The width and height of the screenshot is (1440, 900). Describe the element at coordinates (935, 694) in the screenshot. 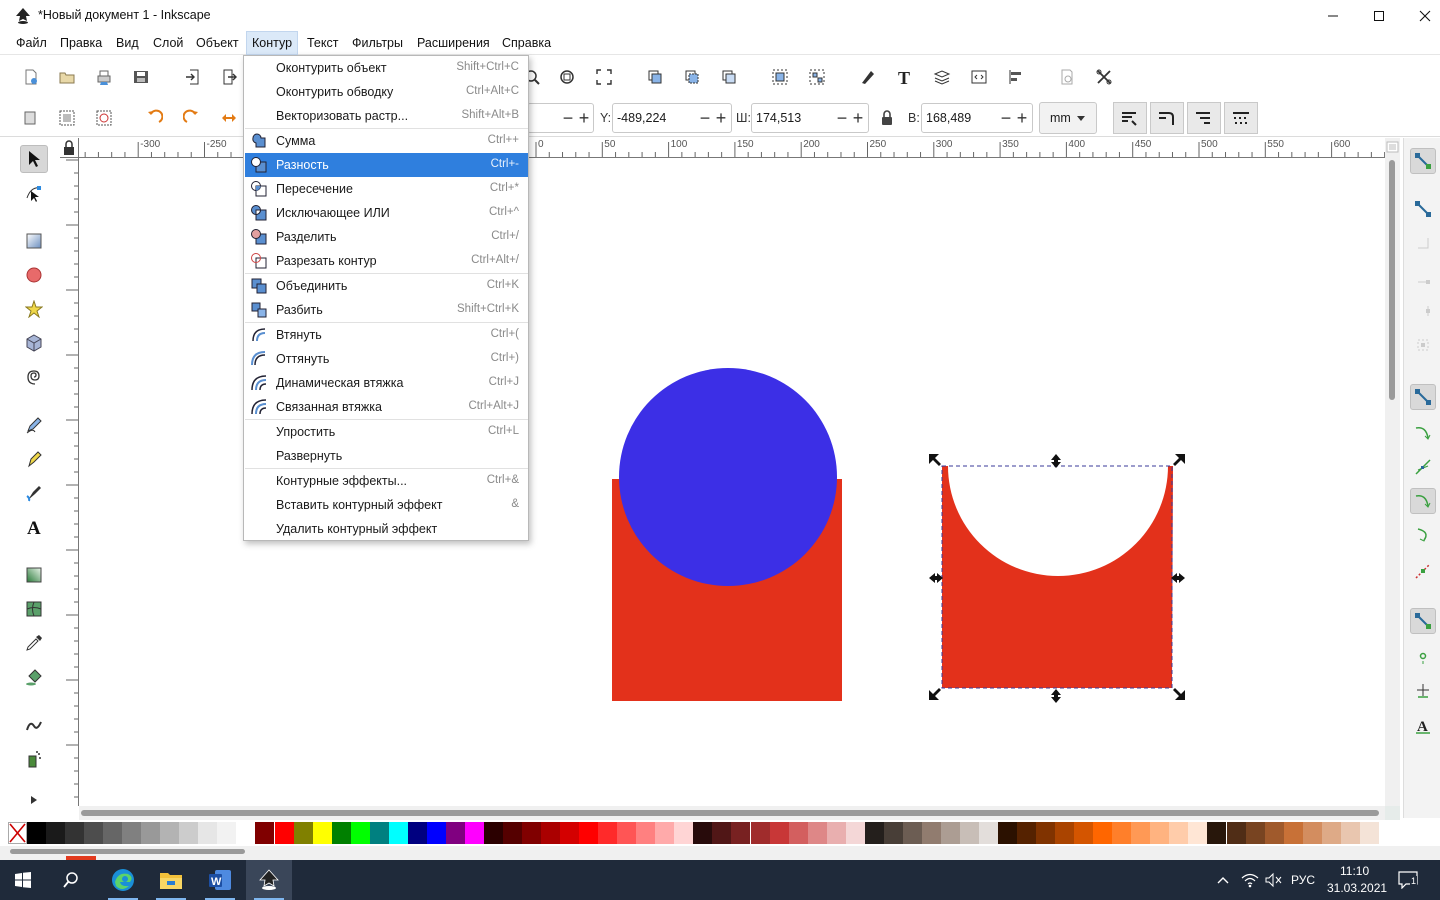

I see `handle-bottom-left` at that location.